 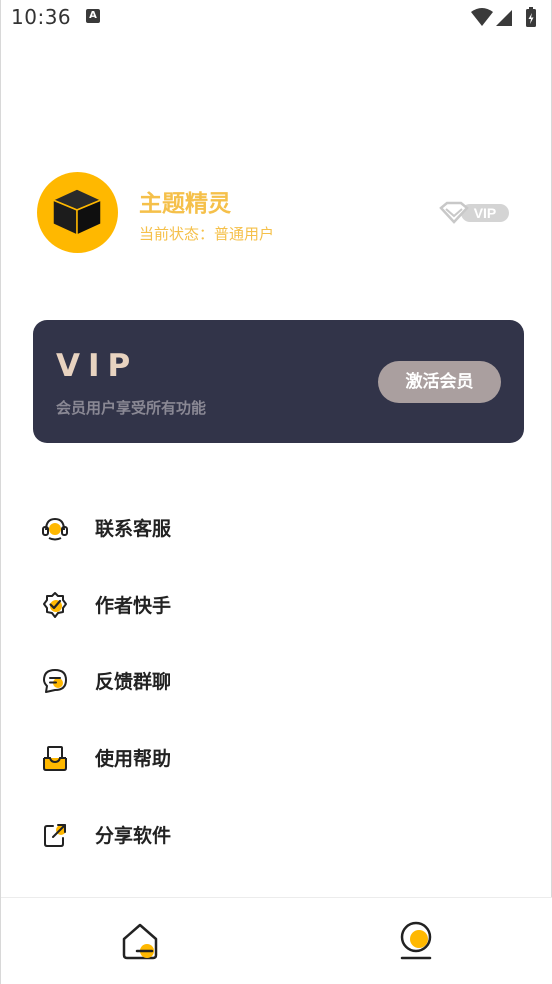 I want to click on battery-charging-icon, so click(x=531, y=17).